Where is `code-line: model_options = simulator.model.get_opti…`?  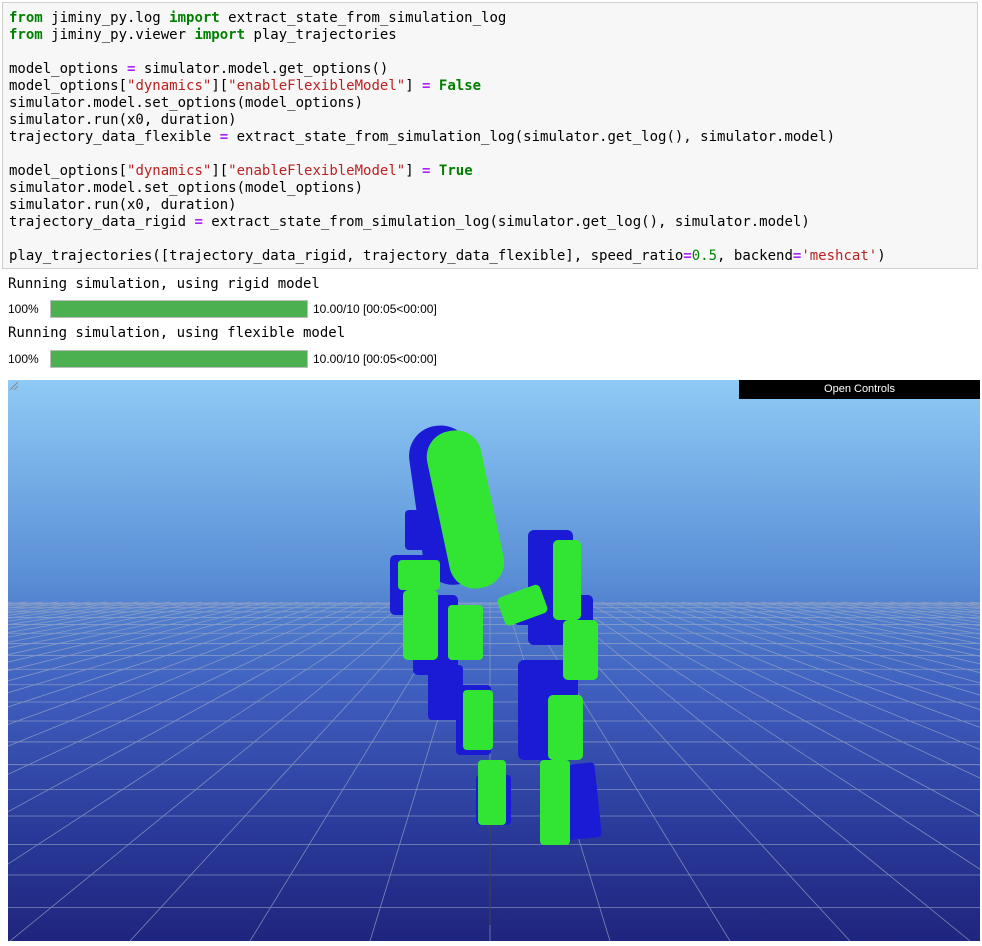 code-line: model_options = simulator.model.get_opti… is located at coordinates (199, 69).